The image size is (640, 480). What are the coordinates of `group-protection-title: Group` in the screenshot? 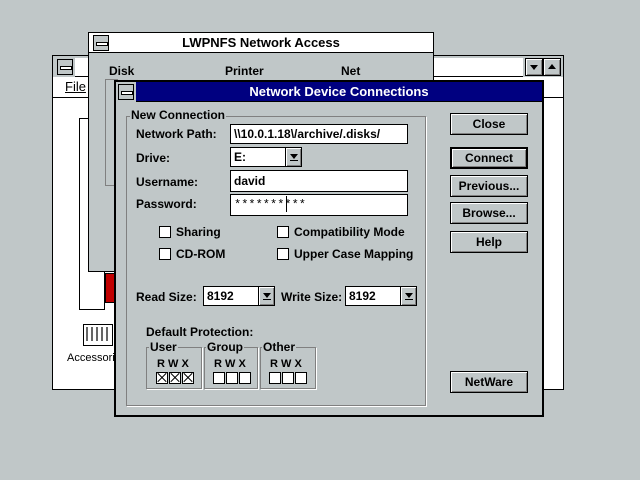 It's located at (225, 347).